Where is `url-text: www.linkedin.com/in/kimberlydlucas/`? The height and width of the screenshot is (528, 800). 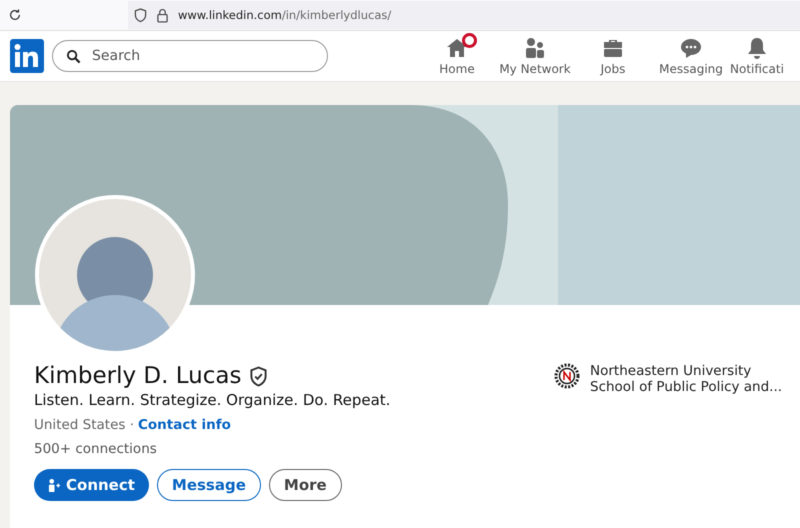
url-text: www.linkedin.com/in/kimberlydlucas/ is located at coordinates (285, 15).